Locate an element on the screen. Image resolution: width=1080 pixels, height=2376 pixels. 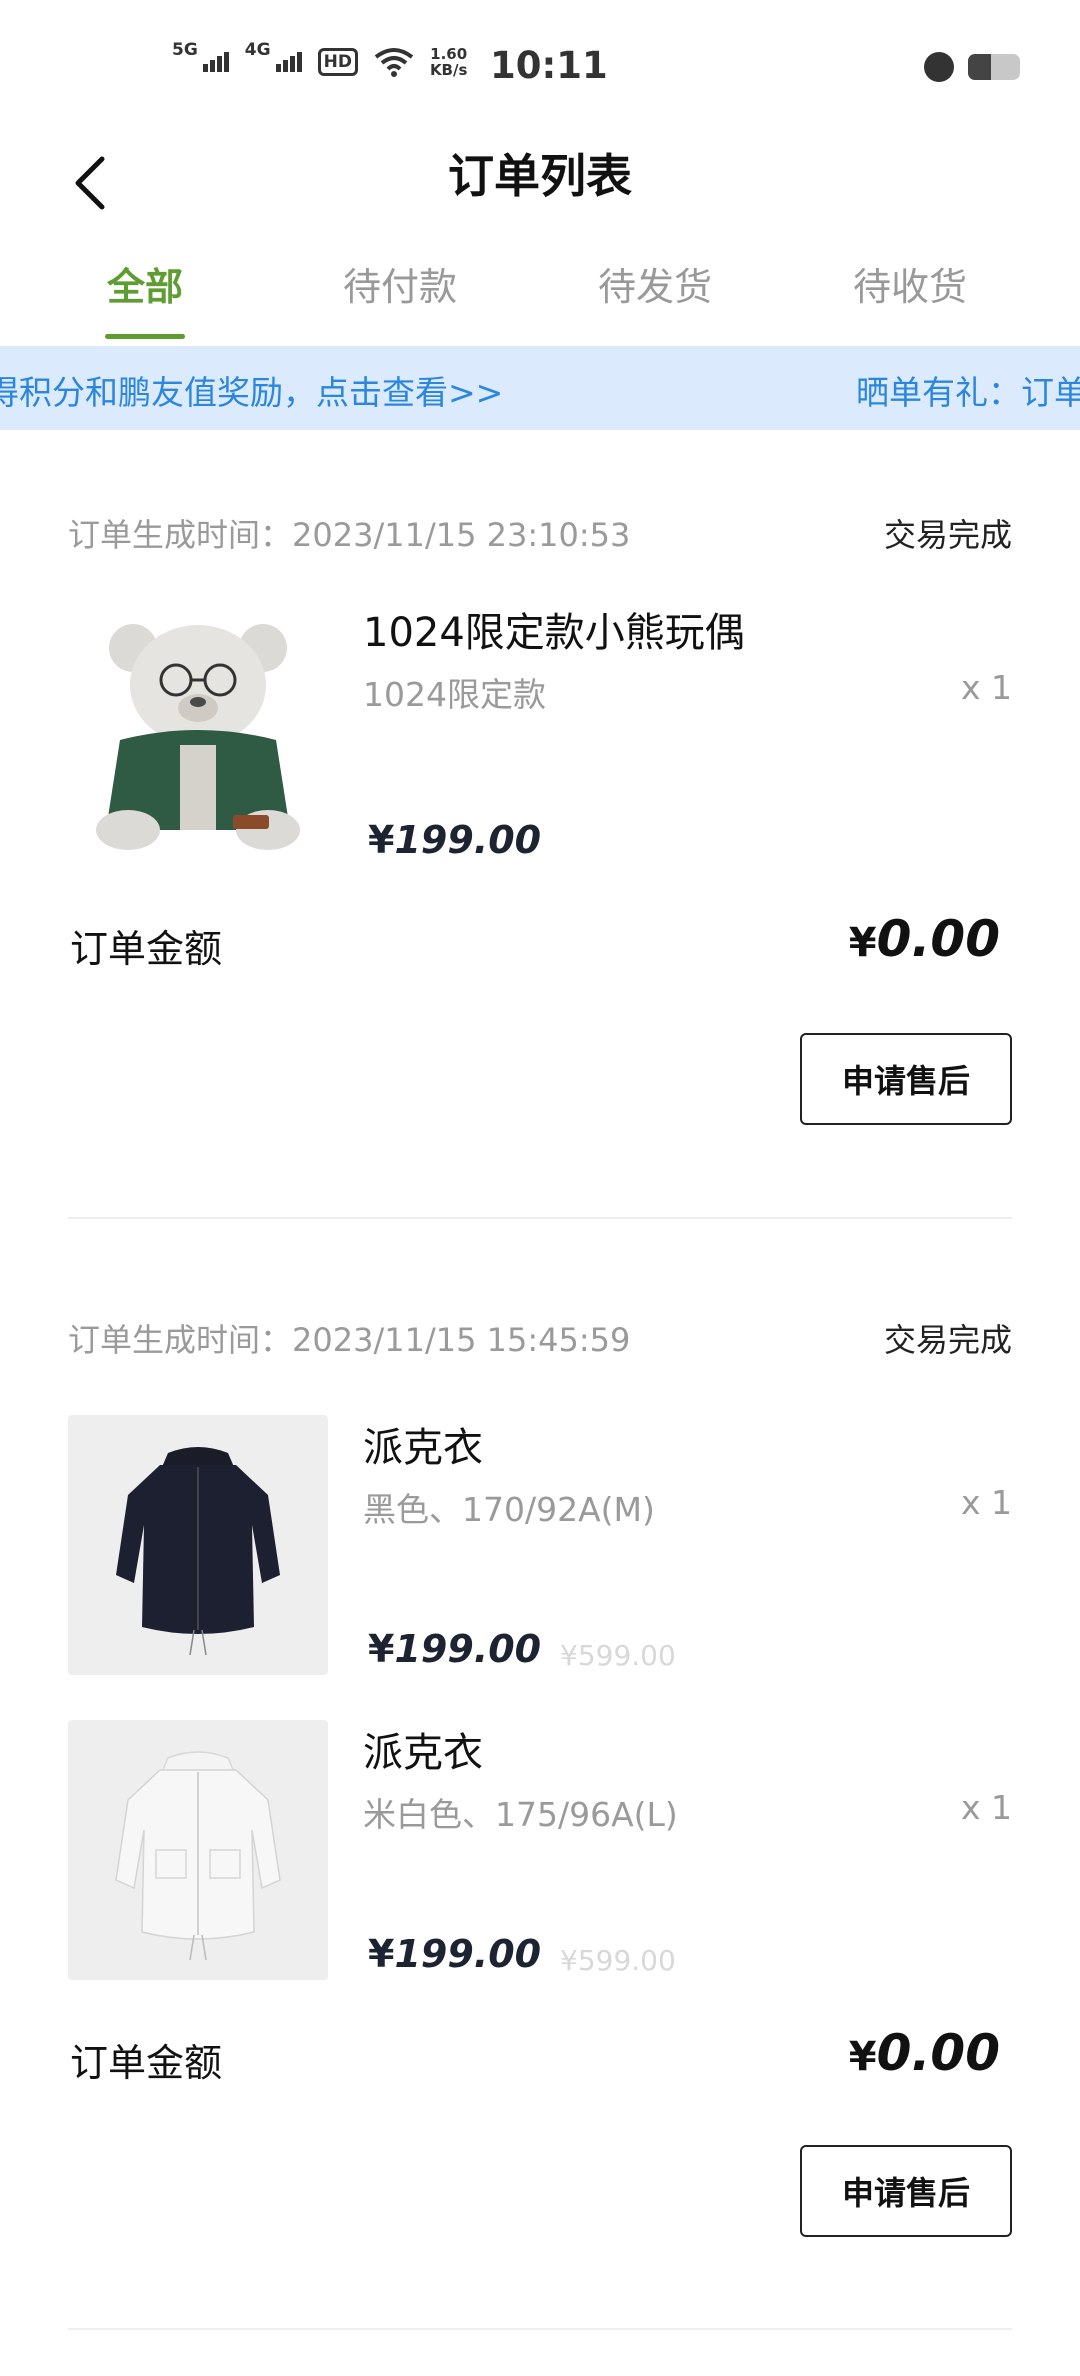
product-spec: 米白色、175/96A(L) is located at coordinates (520, 1814).